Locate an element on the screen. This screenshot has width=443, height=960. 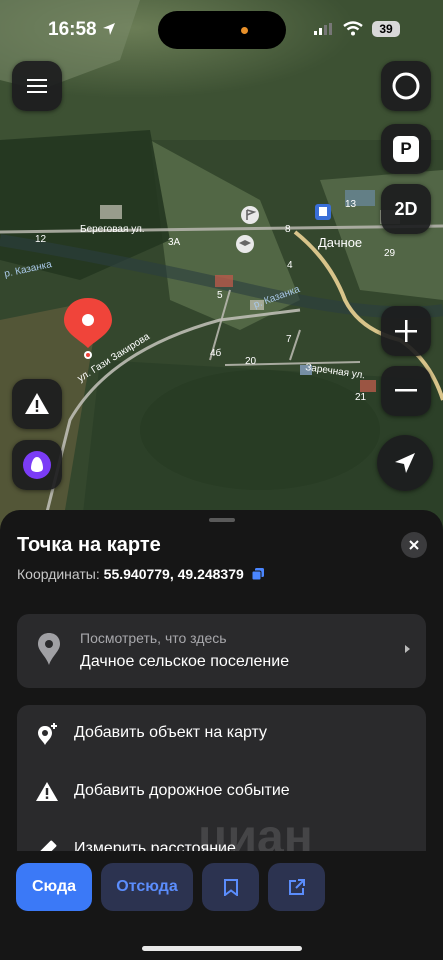
status-bar: 16:58 39 is located at coordinates (221, 29).